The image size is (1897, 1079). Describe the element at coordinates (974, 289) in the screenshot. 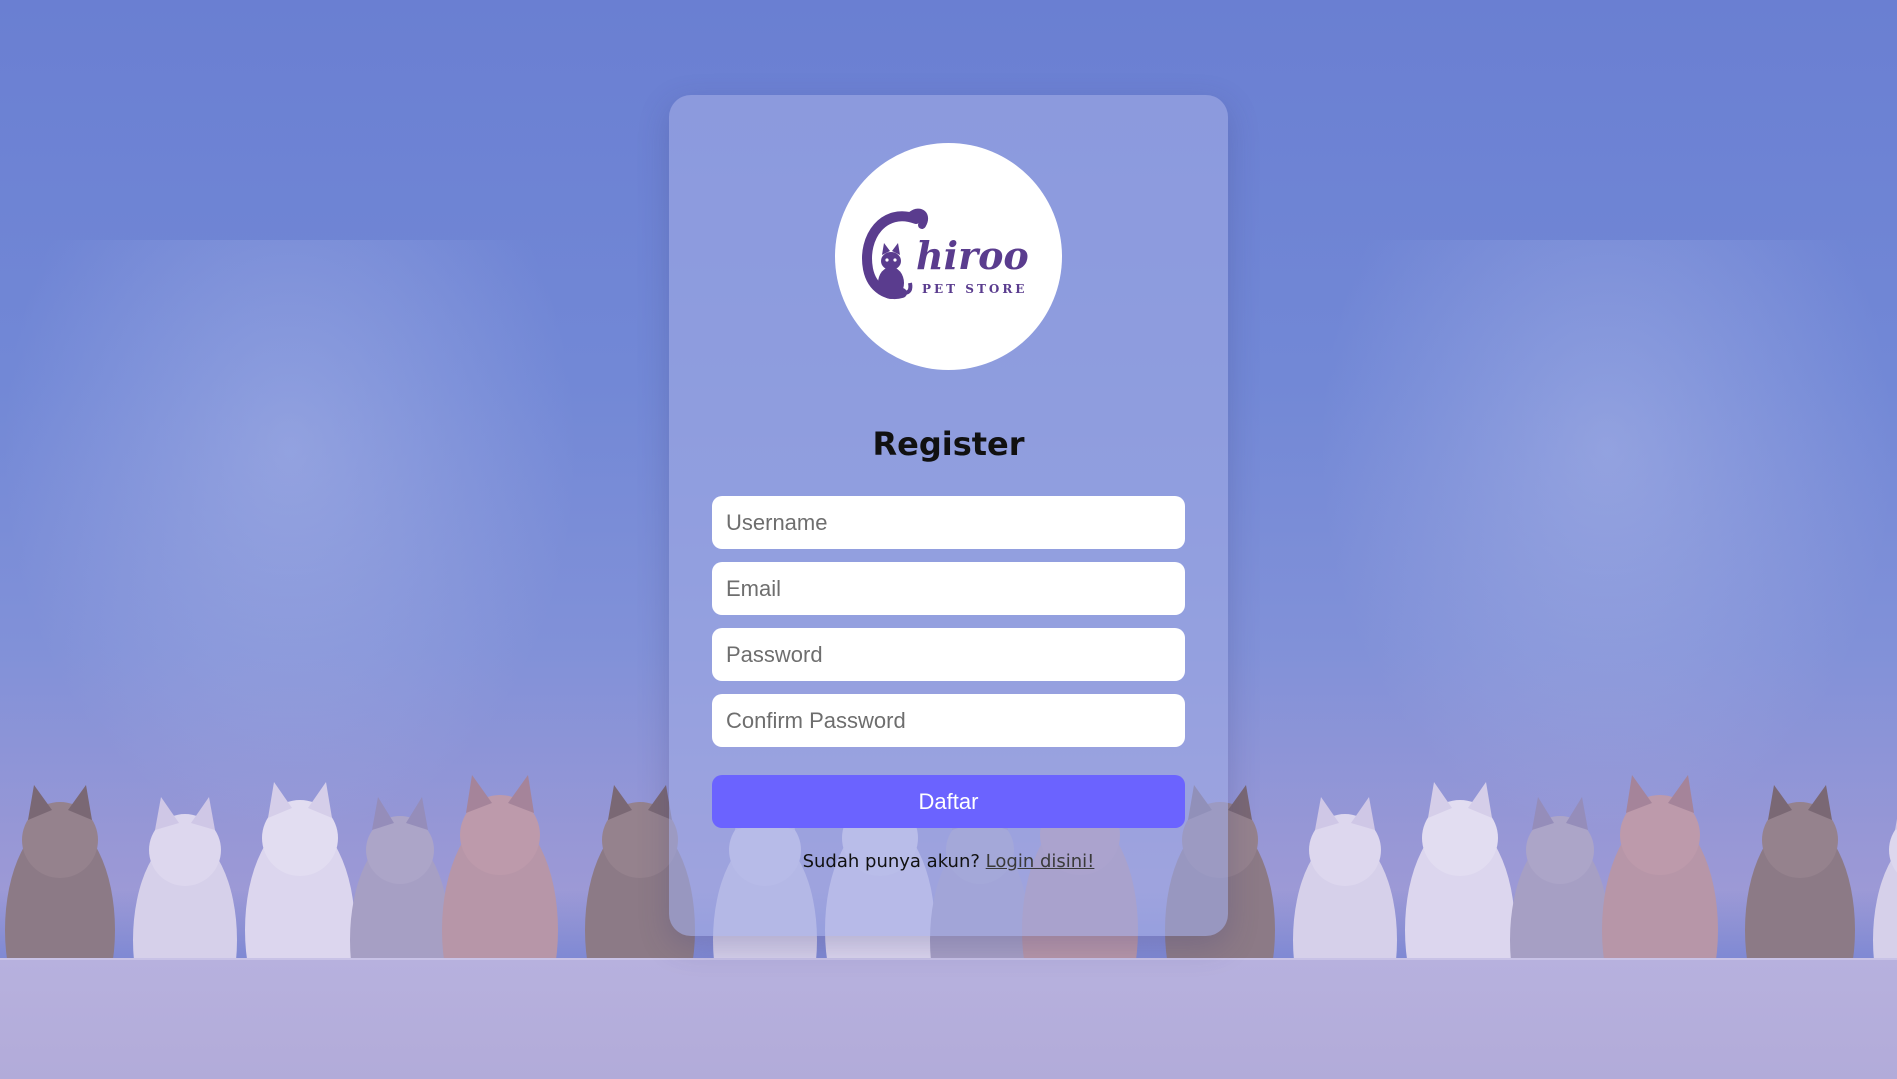

I see `logo-tagline: PET STORE` at that location.